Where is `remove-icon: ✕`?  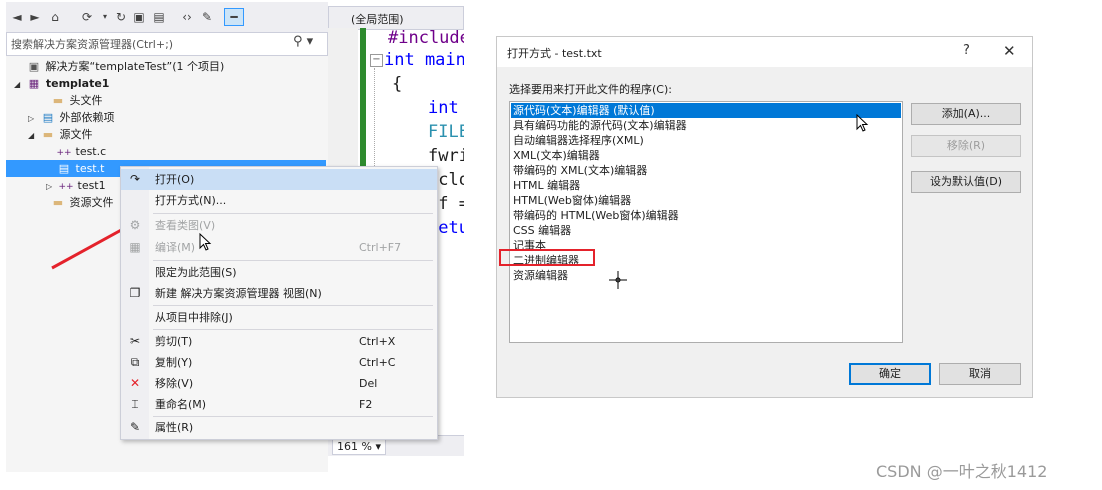
remove-icon: ✕ is located at coordinates (135, 383).